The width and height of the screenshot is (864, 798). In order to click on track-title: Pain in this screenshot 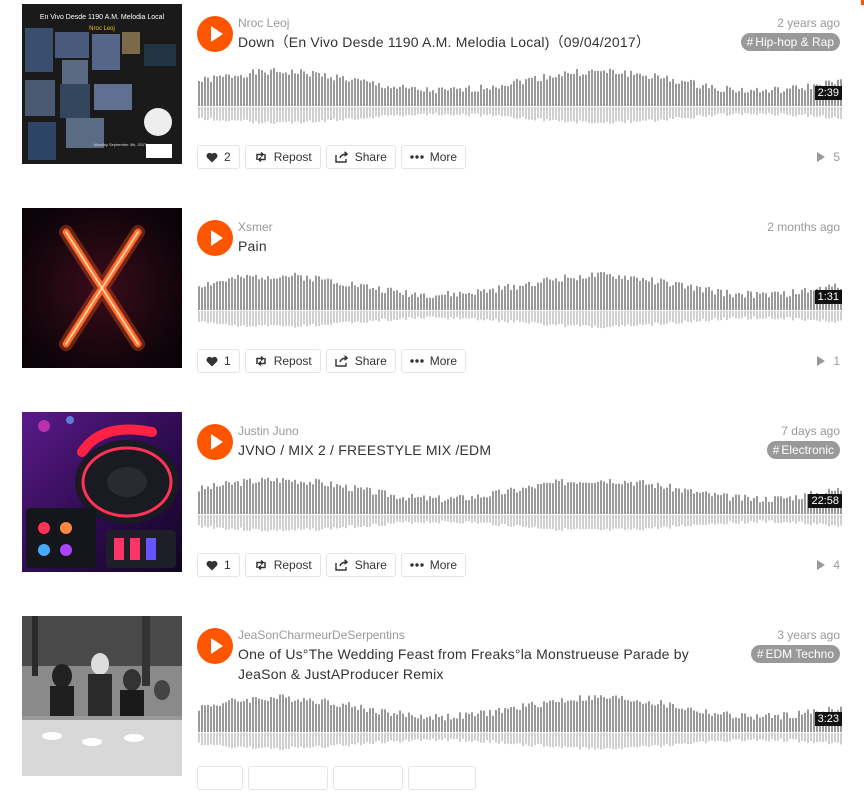, I will do `click(483, 246)`.